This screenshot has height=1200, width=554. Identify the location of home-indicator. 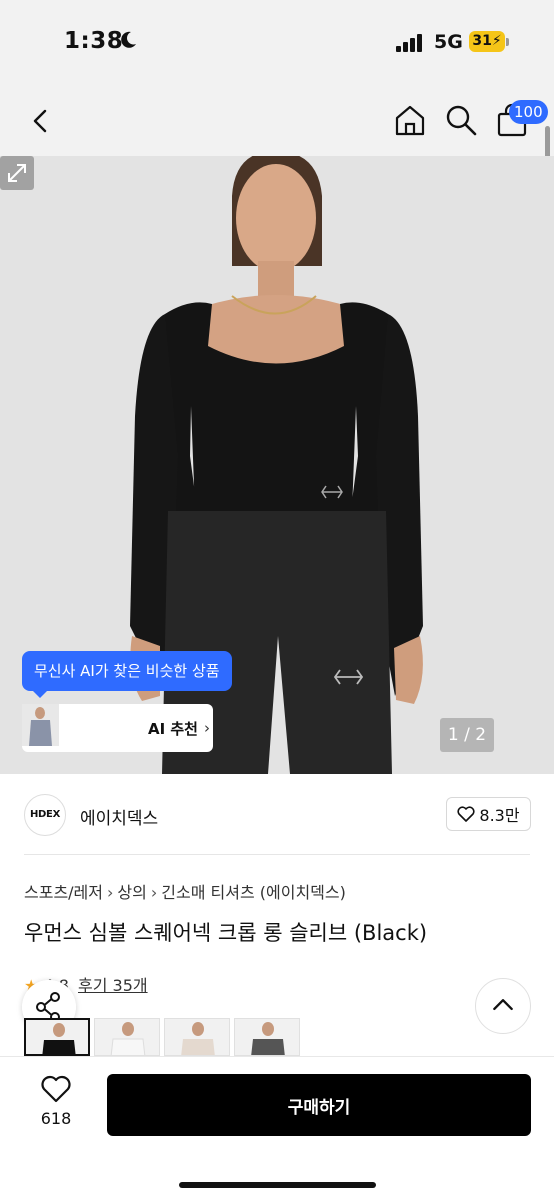
(277, 1185).